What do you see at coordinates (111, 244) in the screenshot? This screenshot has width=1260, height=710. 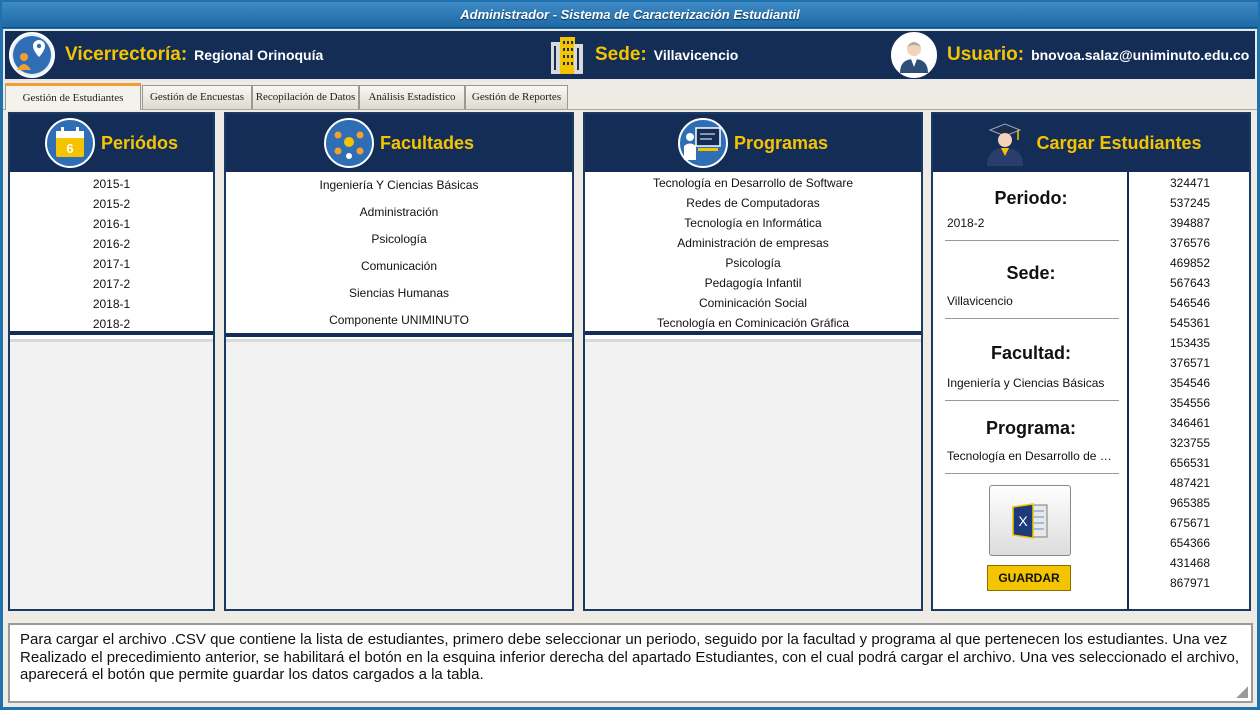 I see `list-item: 2016-2` at bounding box center [111, 244].